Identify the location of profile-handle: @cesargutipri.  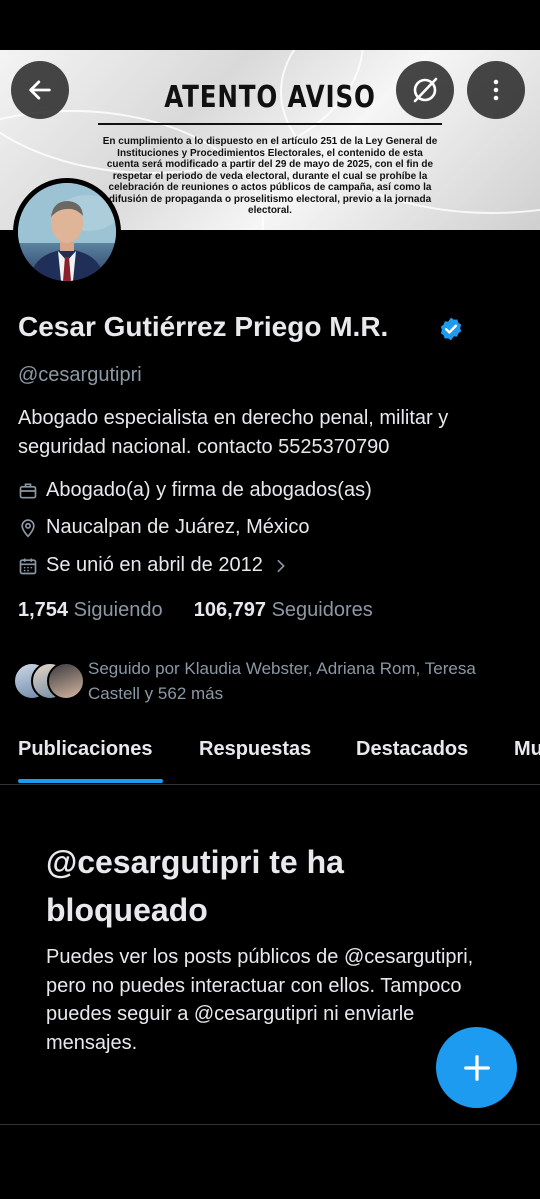
(80, 375).